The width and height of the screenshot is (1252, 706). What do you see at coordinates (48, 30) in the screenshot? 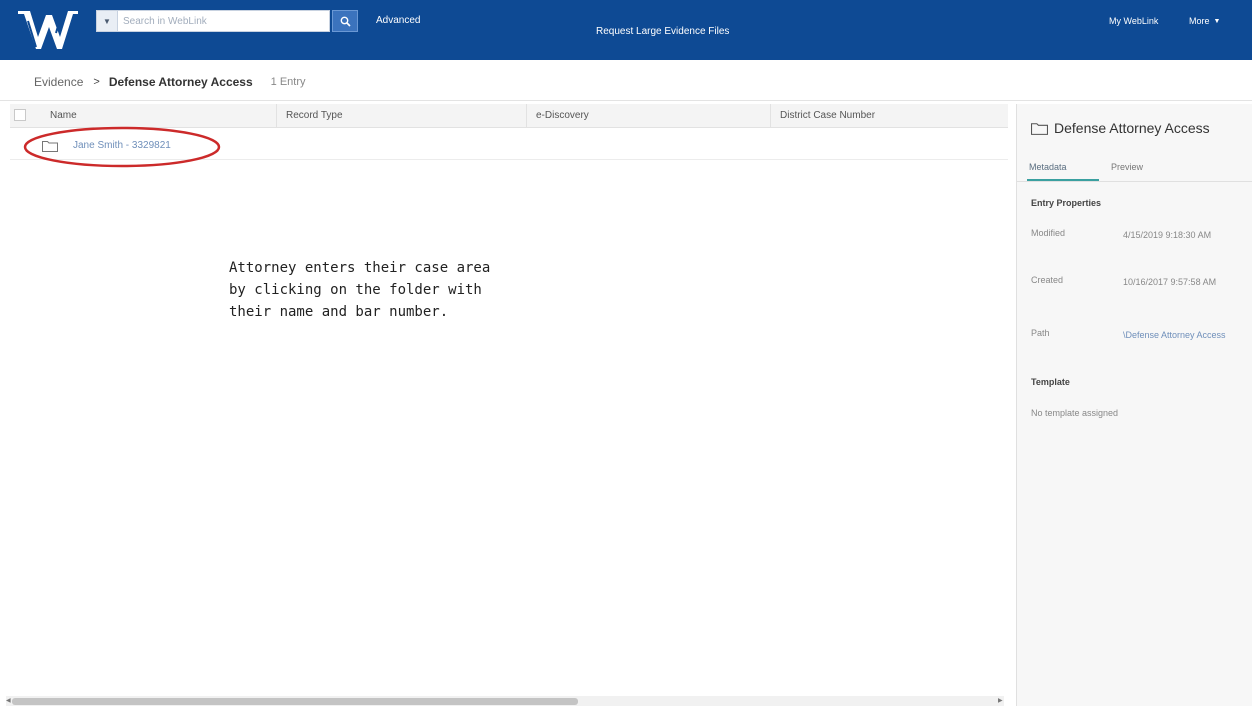
I see `weblink-logo` at bounding box center [48, 30].